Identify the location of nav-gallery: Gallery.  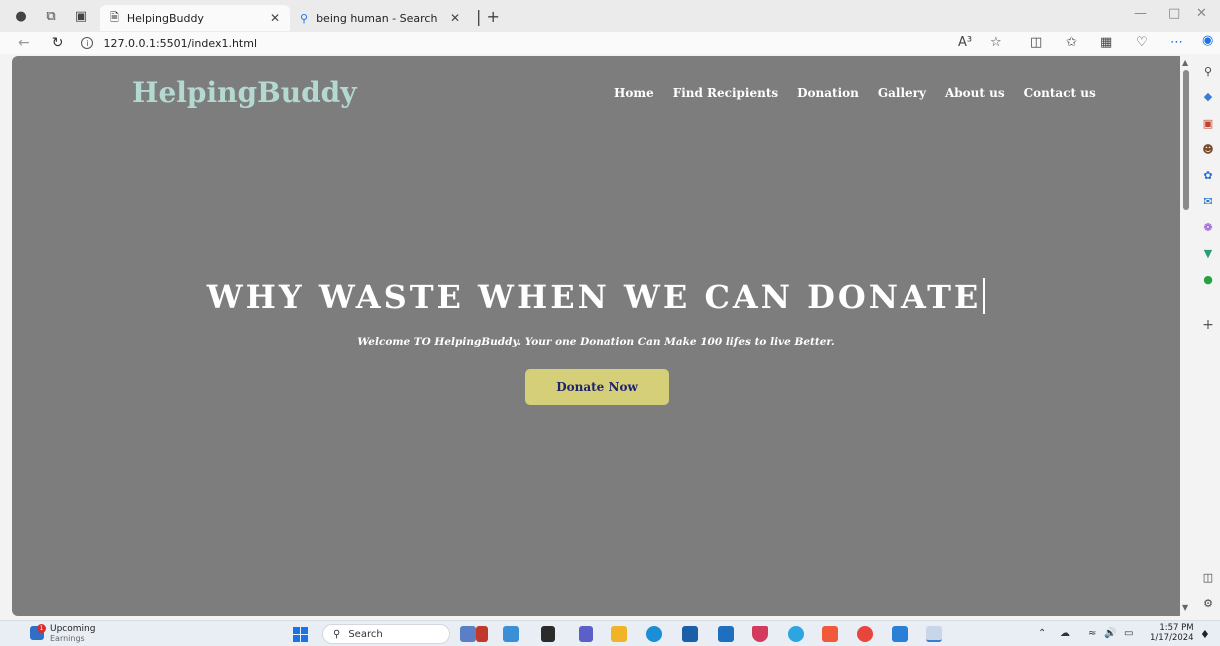
(902, 93).